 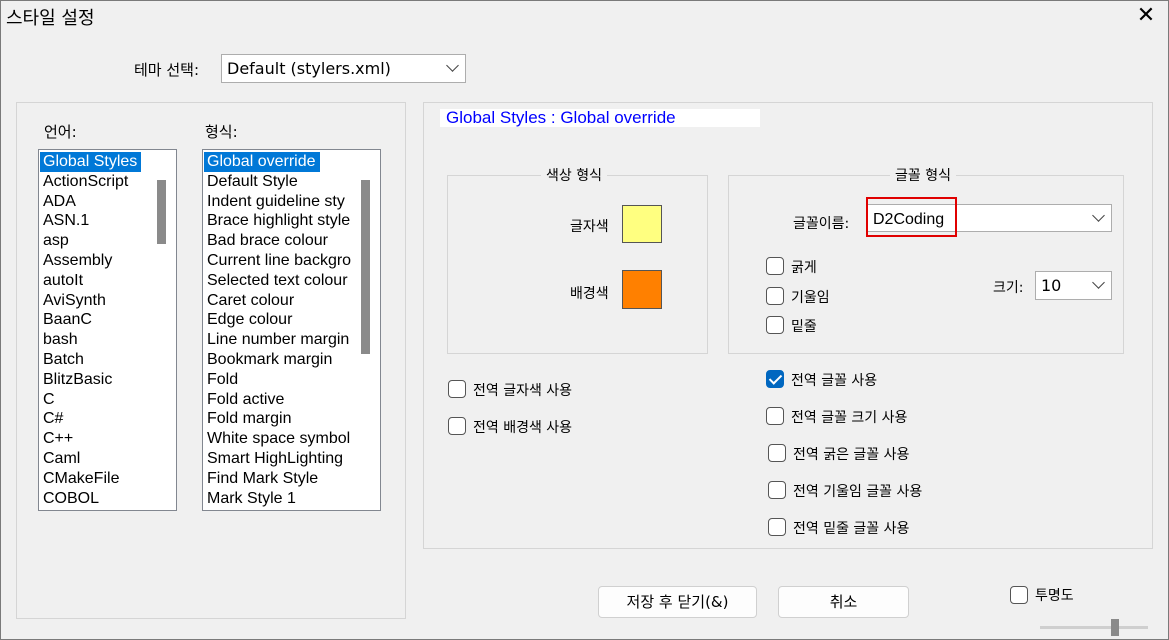 What do you see at coordinates (280, 400) in the screenshot?
I see `style-list-item: Fold active` at bounding box center [280, 400].